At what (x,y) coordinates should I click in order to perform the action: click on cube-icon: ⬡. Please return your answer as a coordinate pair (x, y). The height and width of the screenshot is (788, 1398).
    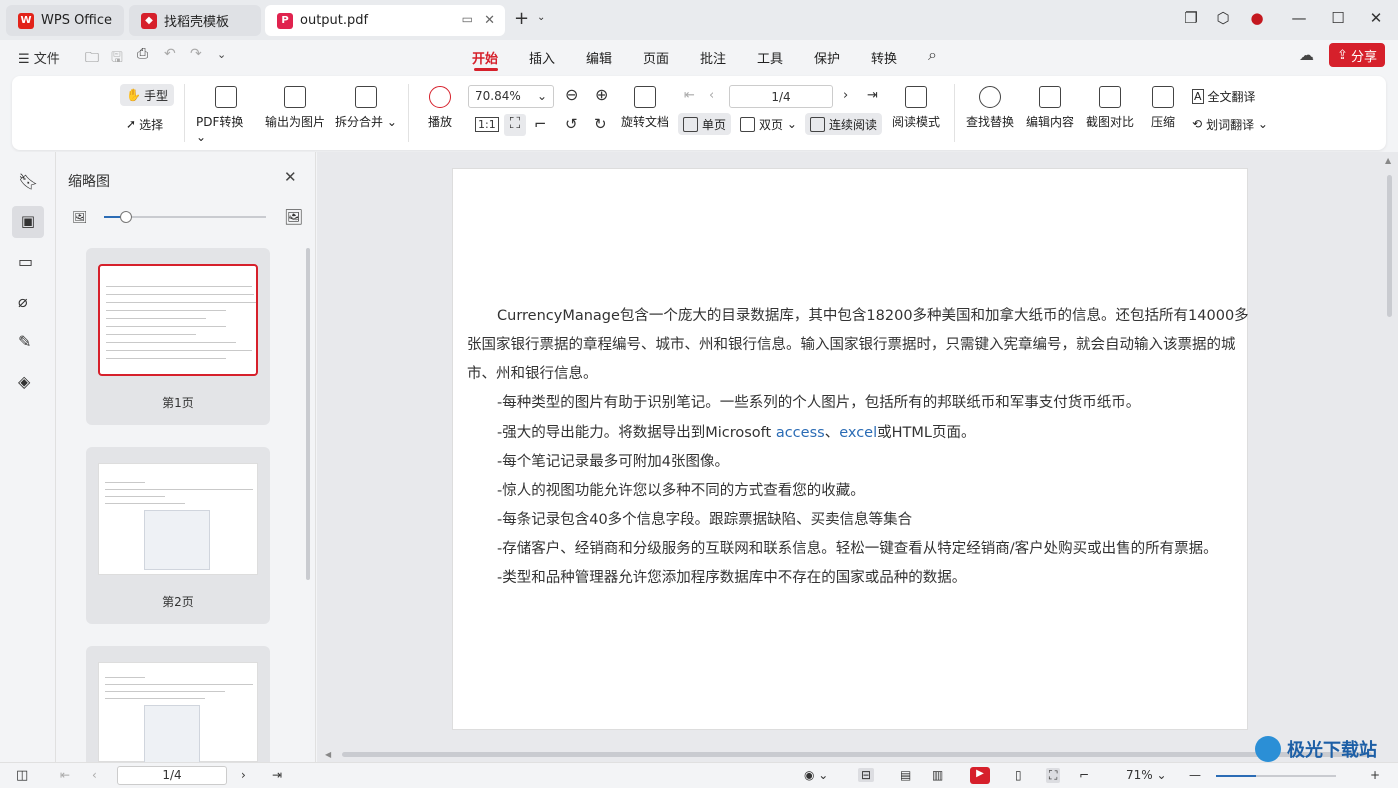
    Looking at the image, I should click on (1223, 18).